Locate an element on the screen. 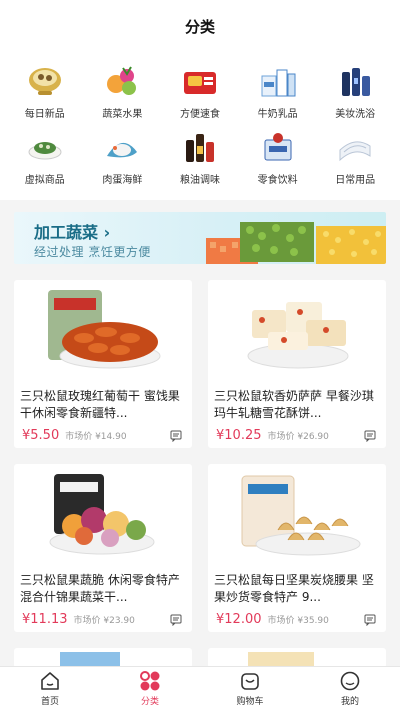 The width and height of the screenshot is (400, 710). dish-icon is located at coordinates (45, 151).